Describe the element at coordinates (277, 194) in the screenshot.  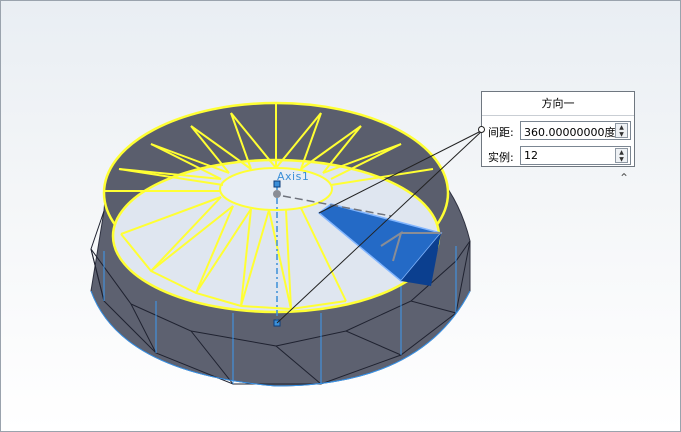
I see `axis-pivot-icon` at that location.